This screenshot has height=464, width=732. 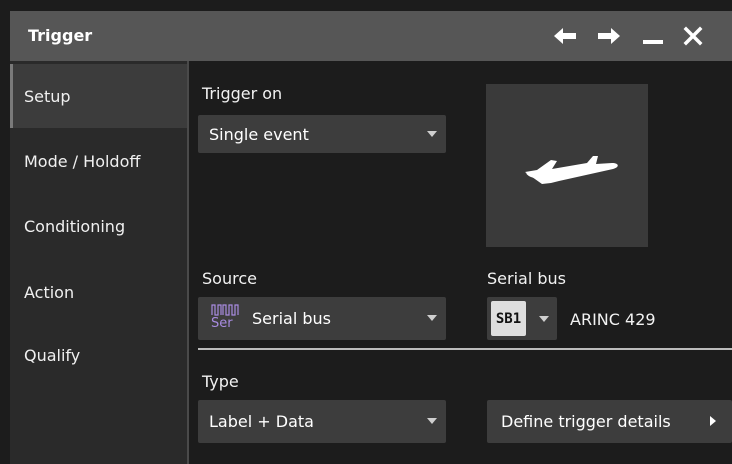 I want to click on type-label: Type, so click(x=220, y=381).